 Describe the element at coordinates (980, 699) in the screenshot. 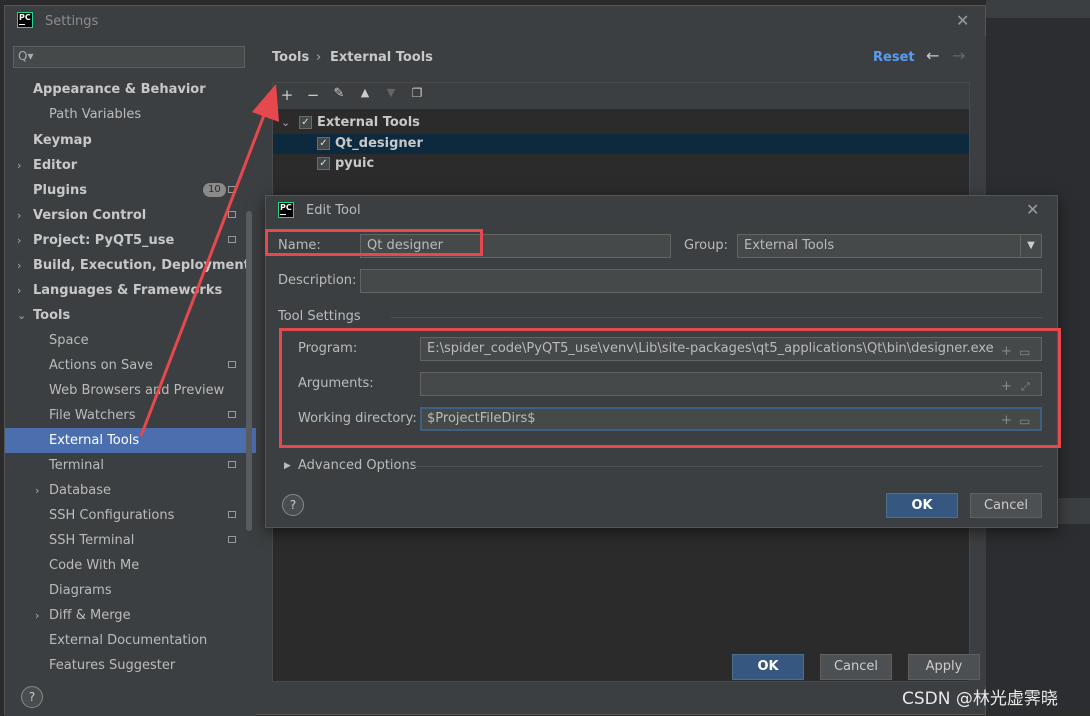

I see `watermark: CSDN @林光虚霁晓` at that location.